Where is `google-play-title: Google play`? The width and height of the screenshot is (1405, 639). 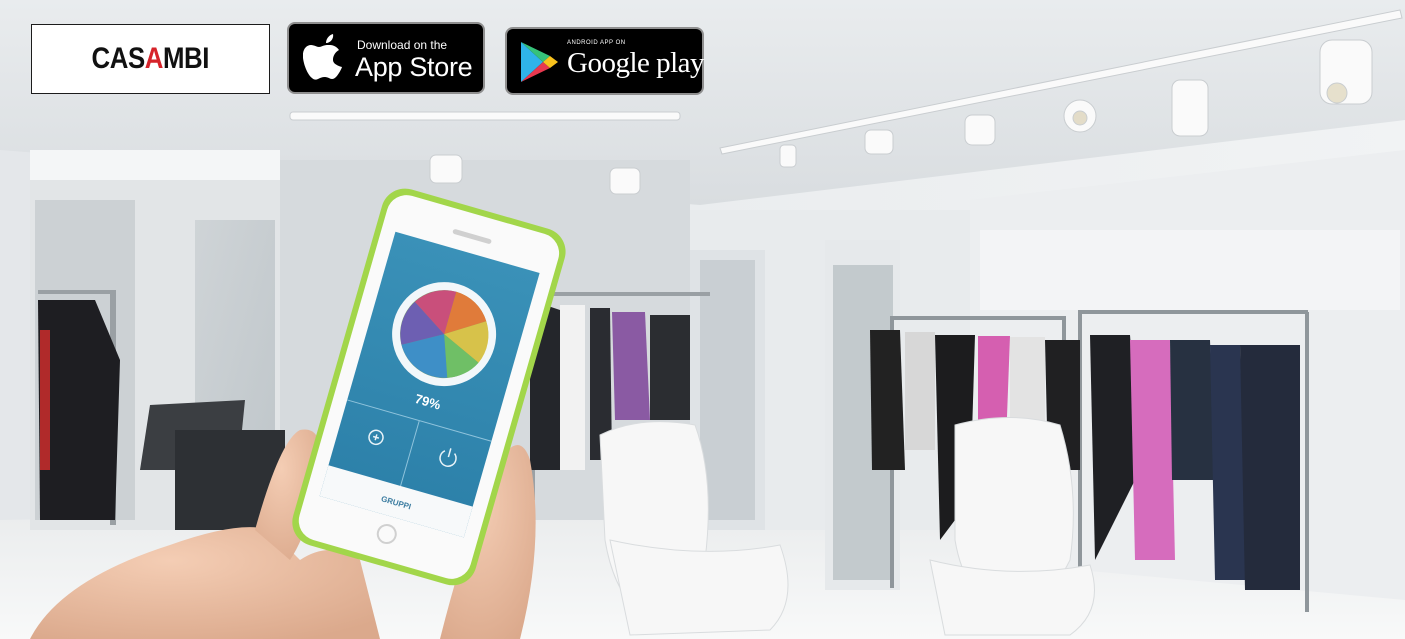
google-play-title: Google play is located at coordinates (636, 63).